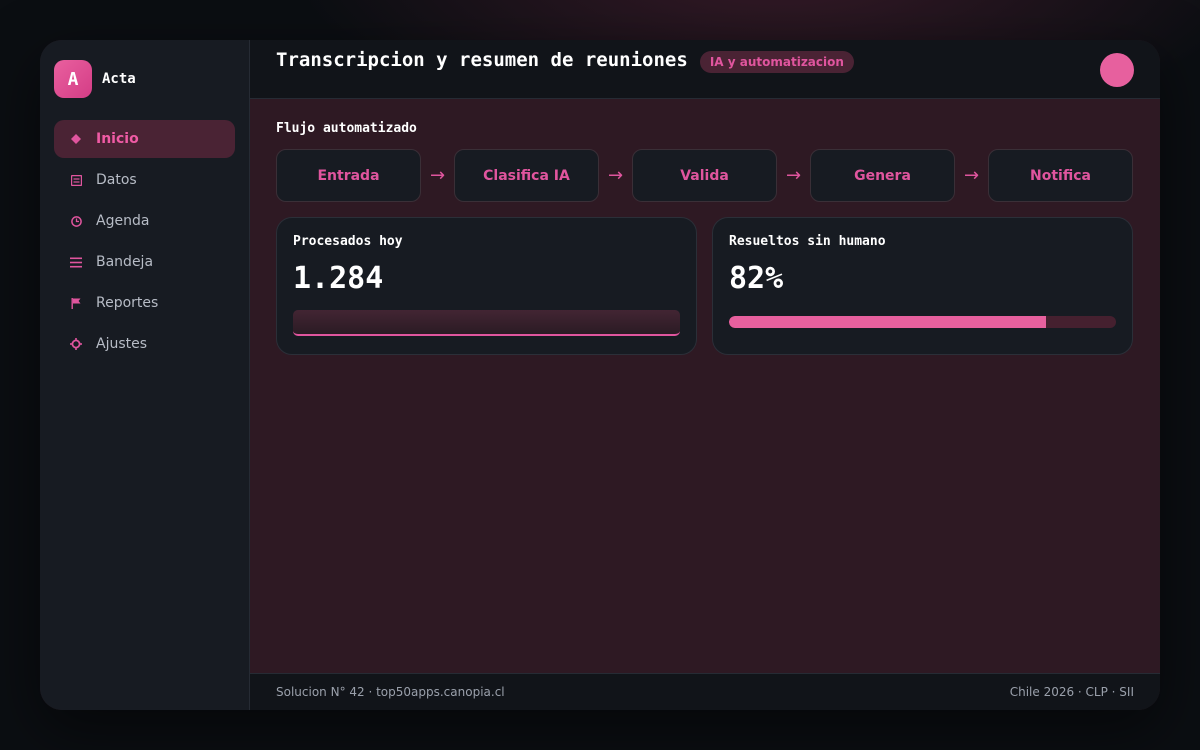 The image size is (1200, 750). What do you see at coordinates (348, 175) in the screenshot?
I see `flow-step-entrada: Entrada` at bounding box center [348, 175].